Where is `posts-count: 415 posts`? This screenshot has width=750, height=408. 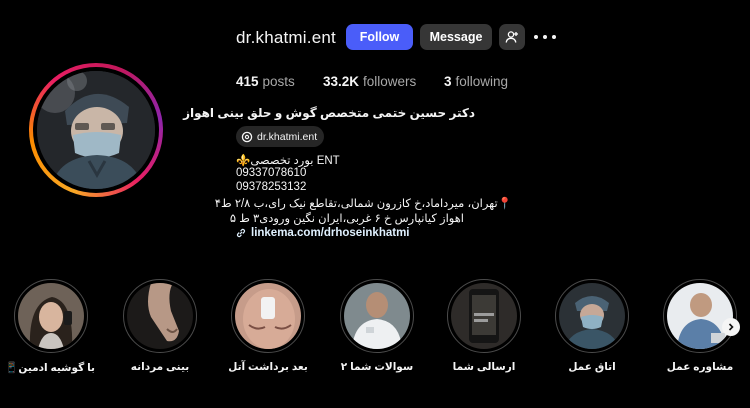
posts-count: 415 posts is located at coordinates (265, 81).